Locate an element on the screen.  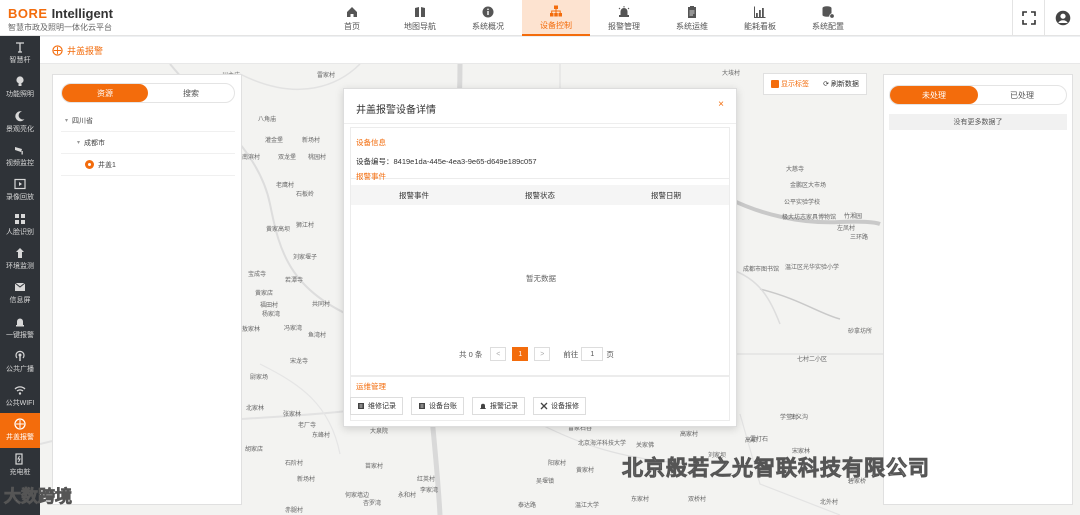
map-label: 宝成寺 is located at coordinates (257, 275).